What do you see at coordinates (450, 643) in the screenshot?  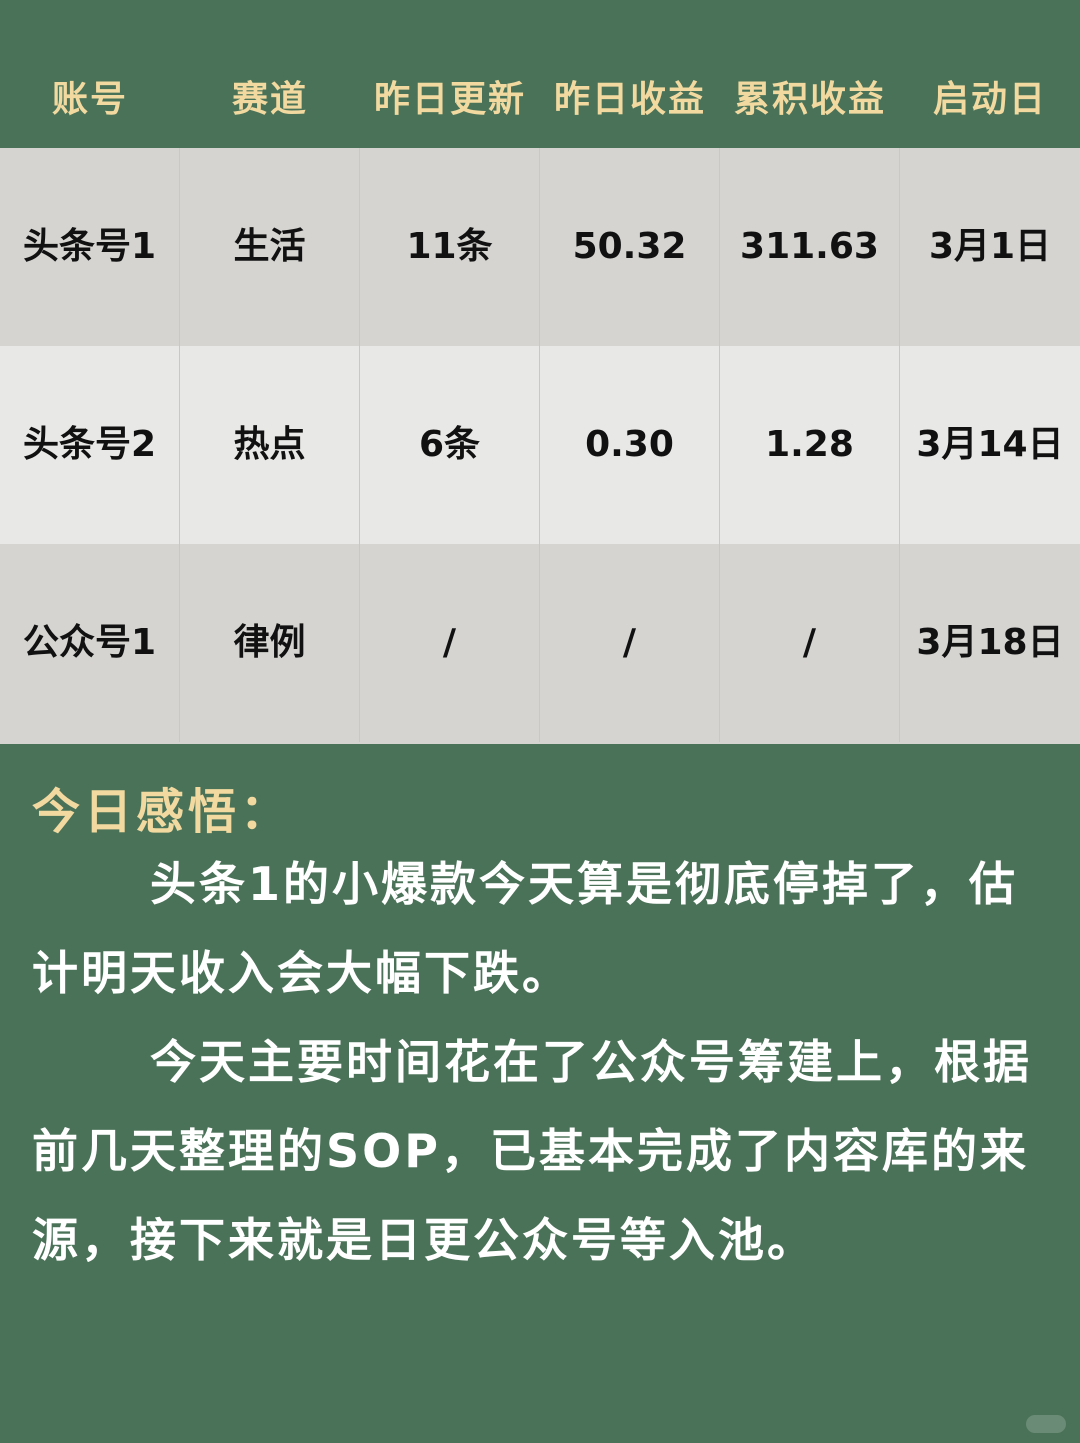 I see `cell-yesterday-updates: /` at bounding box center [450, 643].